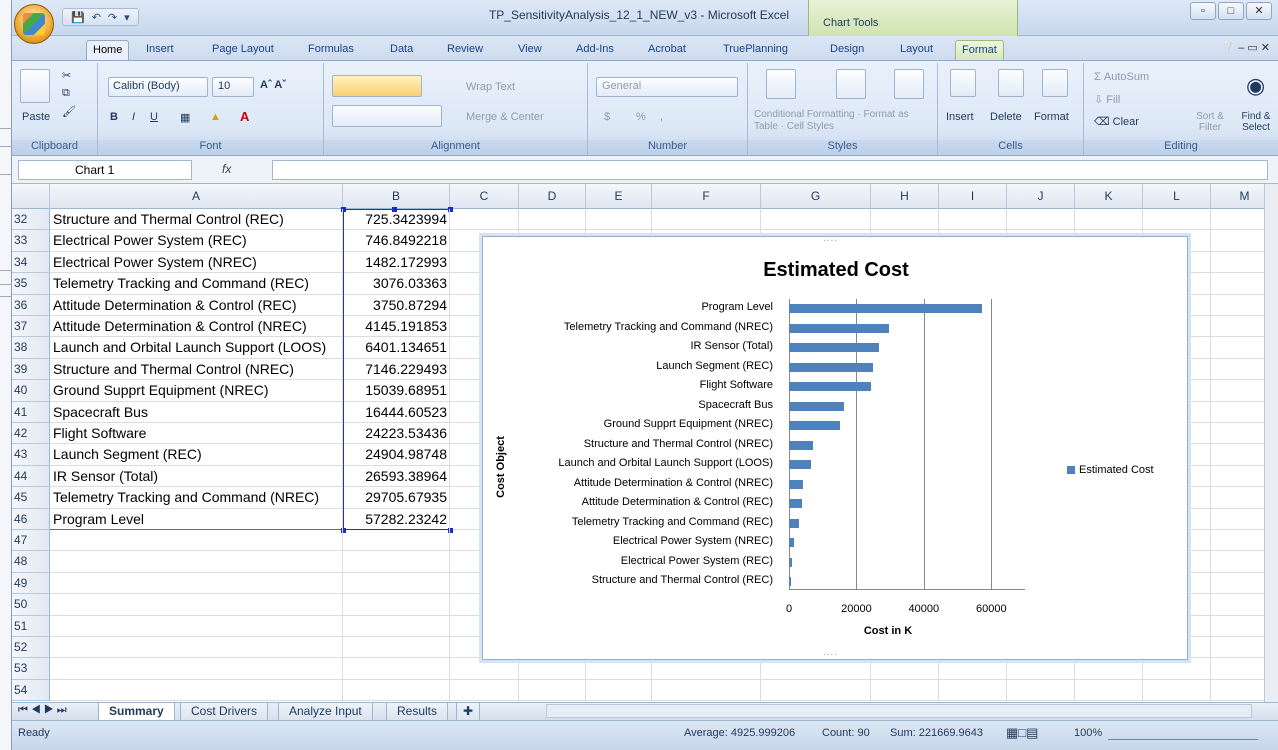 The width and height of the screenshot is (1278, 750). Describe the element at coordinates (661, 117) in the screenshot. I see `comma-button: ,` at that location.